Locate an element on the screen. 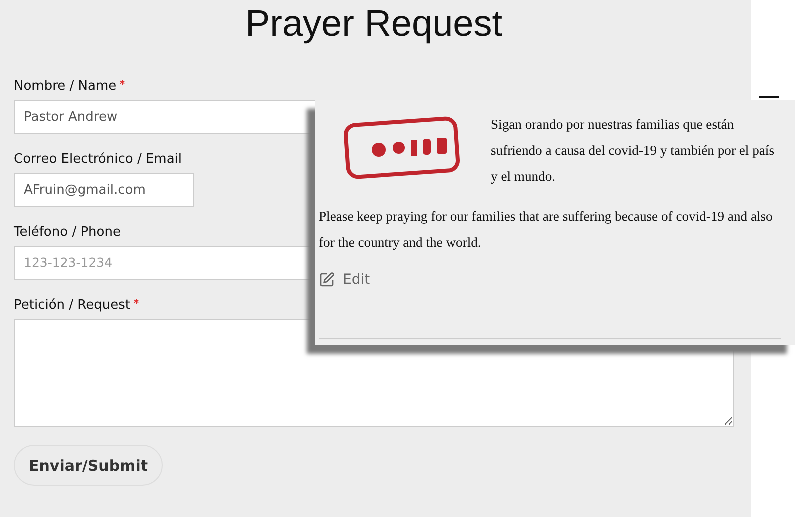  edit-icon is located at coordinates (327, 280).